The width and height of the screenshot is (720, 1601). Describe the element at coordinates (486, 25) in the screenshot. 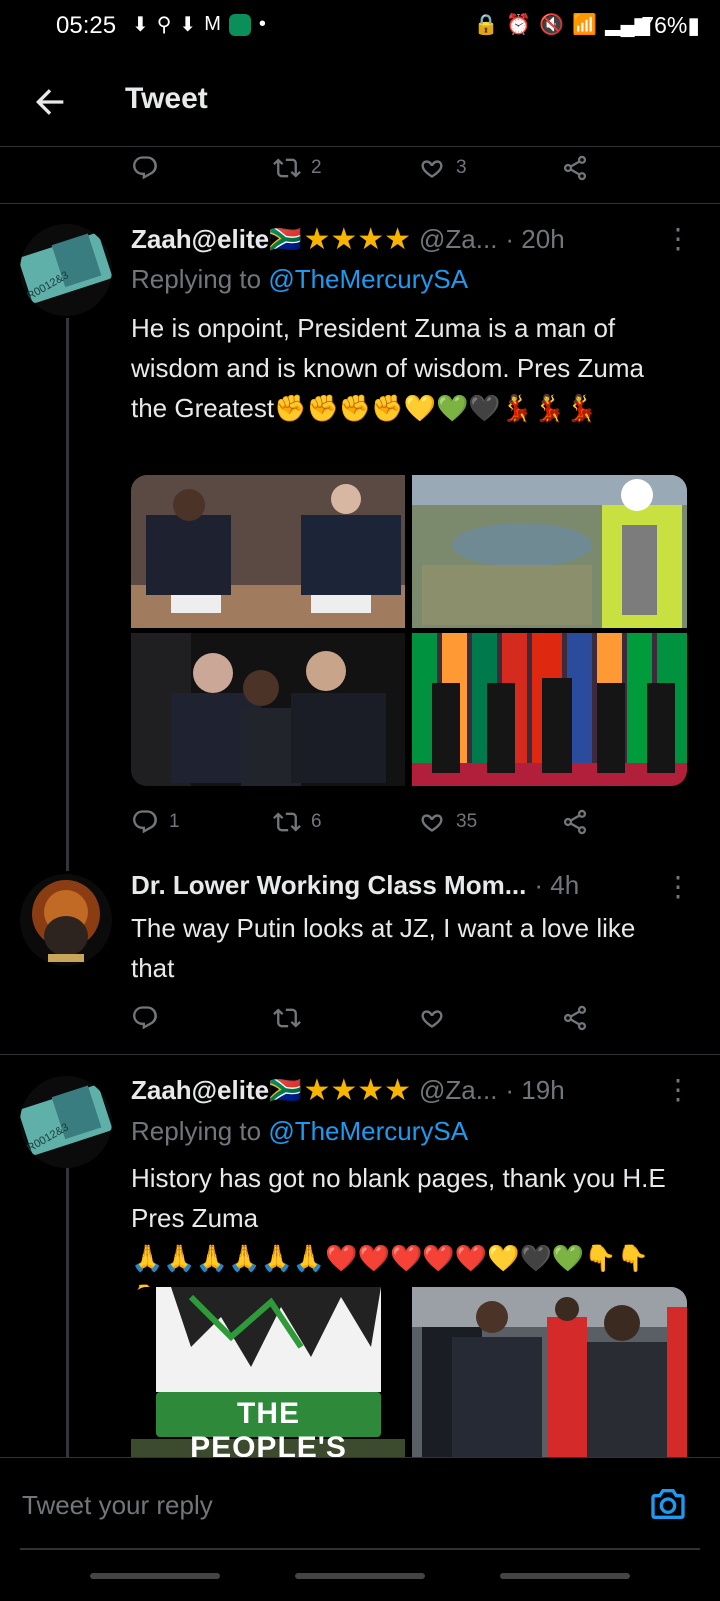

I see `lock-icon: 🔒` at that location.